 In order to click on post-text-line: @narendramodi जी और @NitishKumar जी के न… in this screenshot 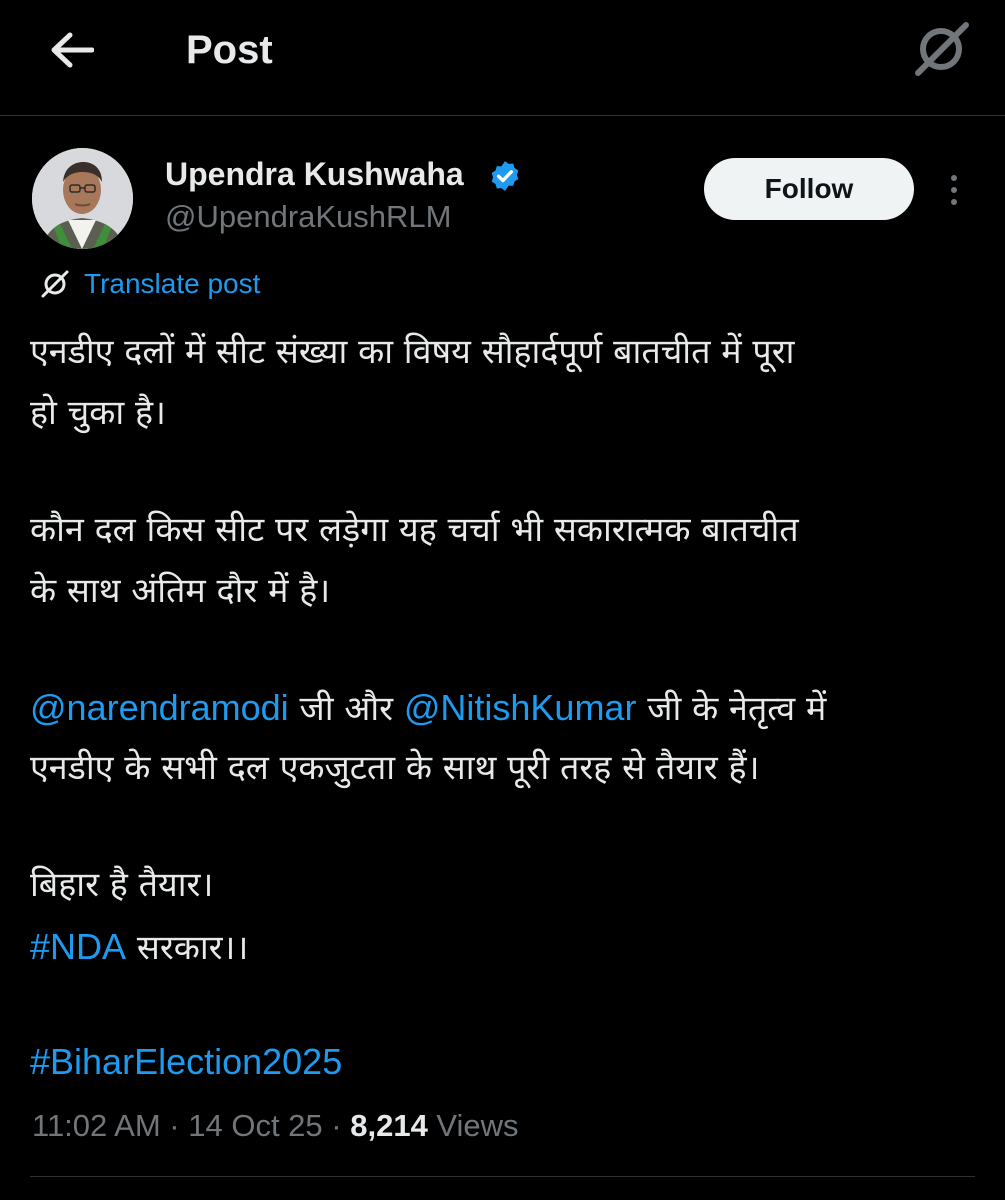, I will do `click(505, 708)`.